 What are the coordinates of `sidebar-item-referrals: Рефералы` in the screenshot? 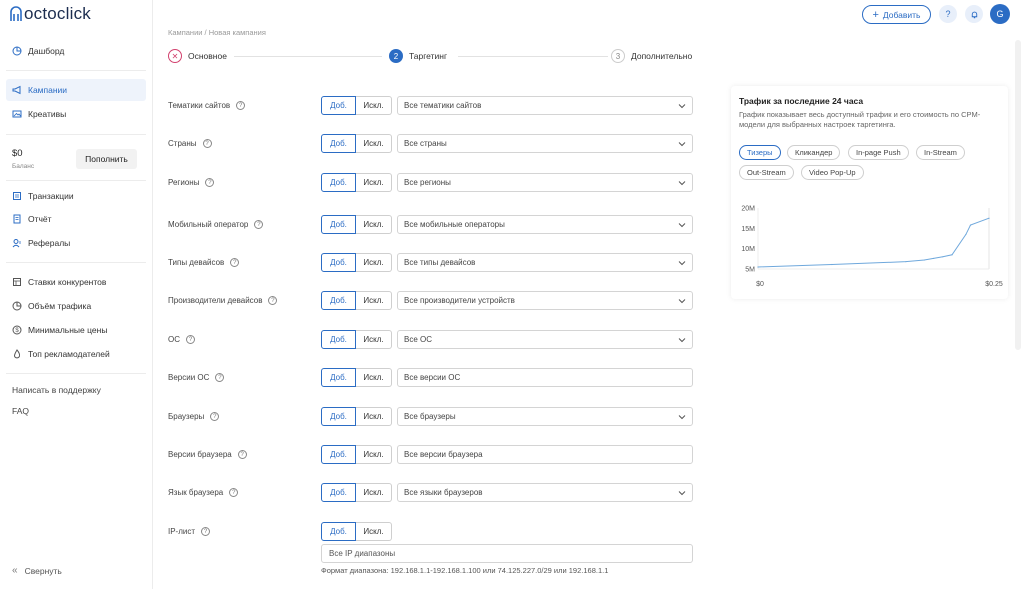 It's located at (76, 243).